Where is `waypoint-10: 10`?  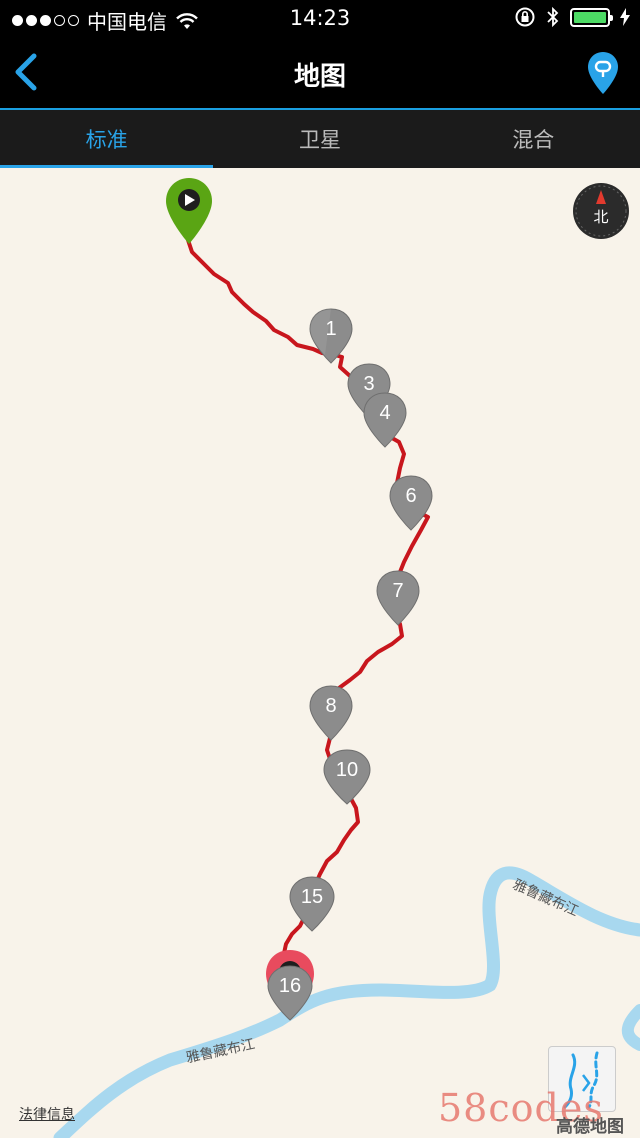
waypoint-10: 10 is located at coordinates (347, 777).